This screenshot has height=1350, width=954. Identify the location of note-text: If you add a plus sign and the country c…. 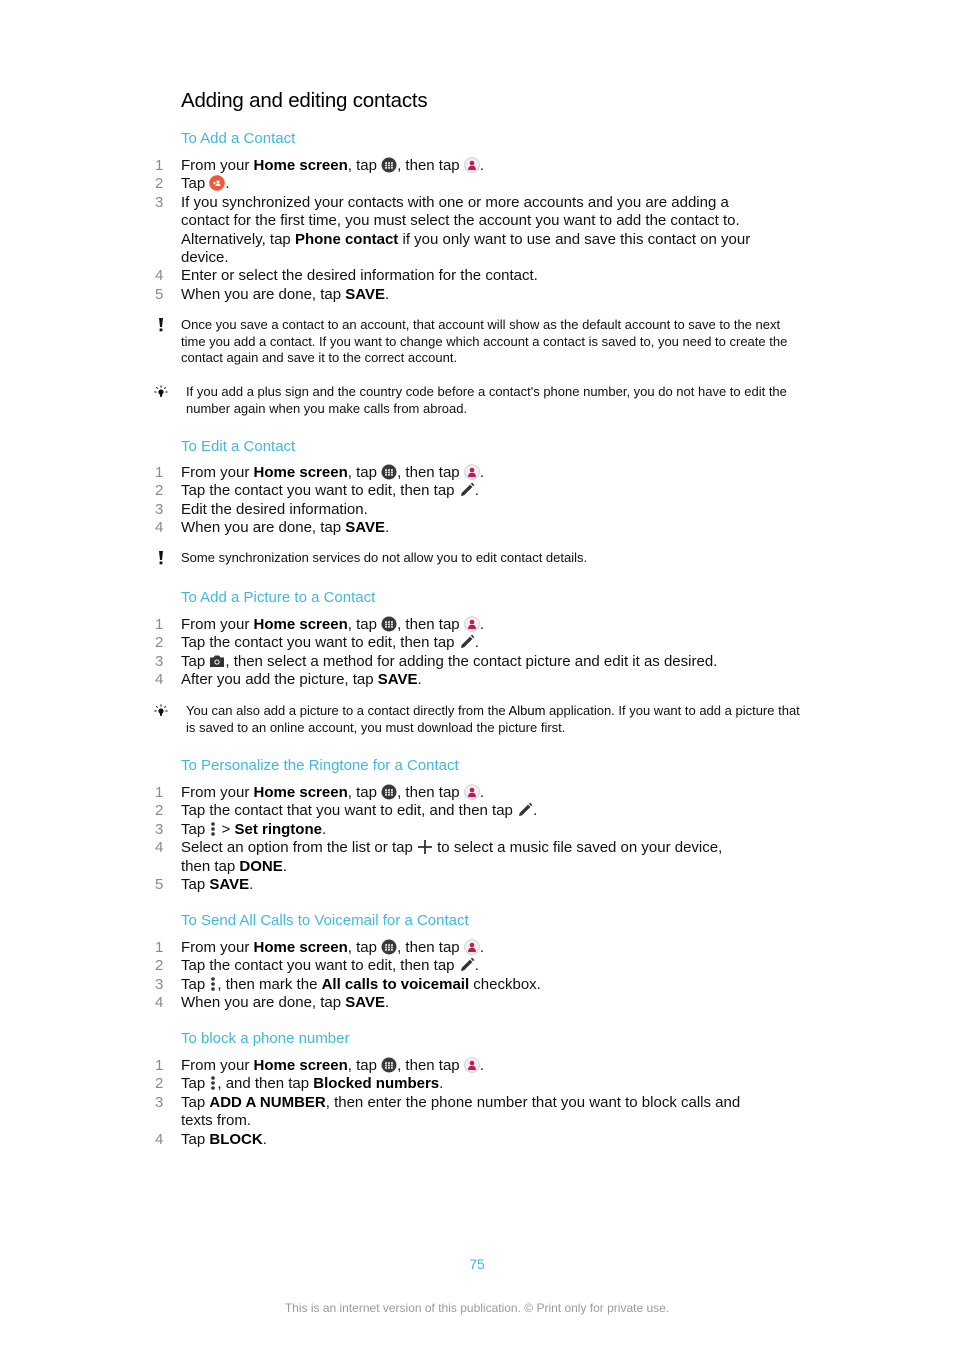
(486, 400).